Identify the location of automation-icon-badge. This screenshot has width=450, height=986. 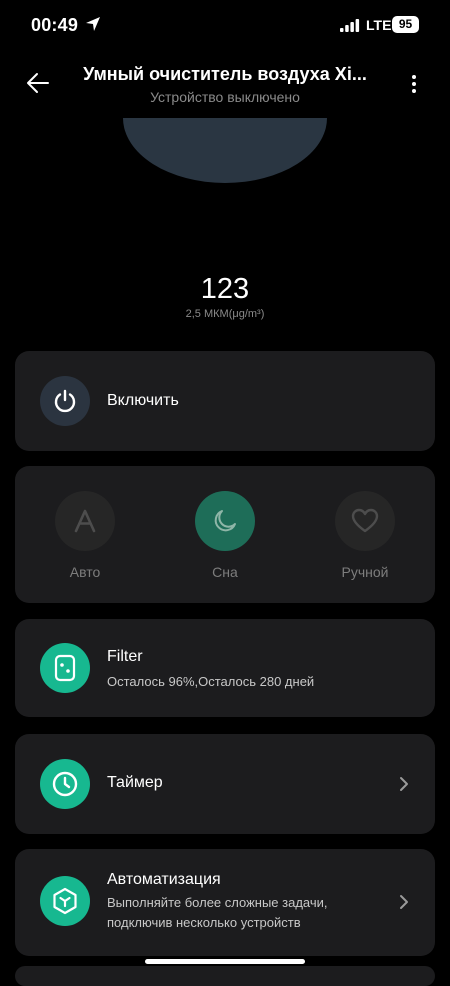
(65, 901).